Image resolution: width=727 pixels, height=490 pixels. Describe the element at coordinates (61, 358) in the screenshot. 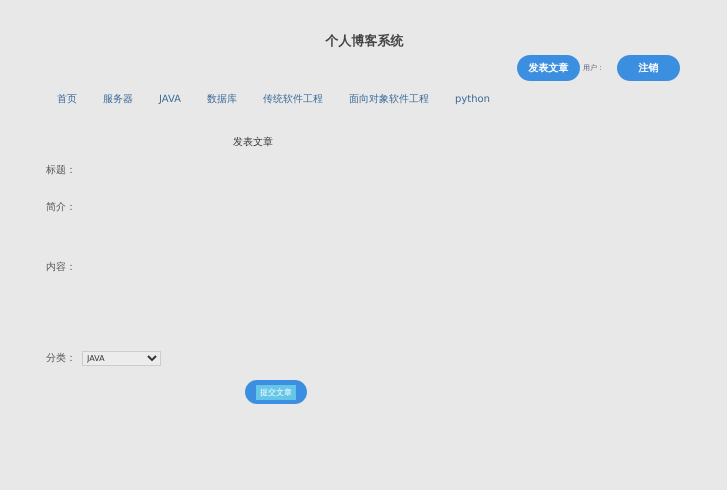

I see `field-label: 分类：` at that location.